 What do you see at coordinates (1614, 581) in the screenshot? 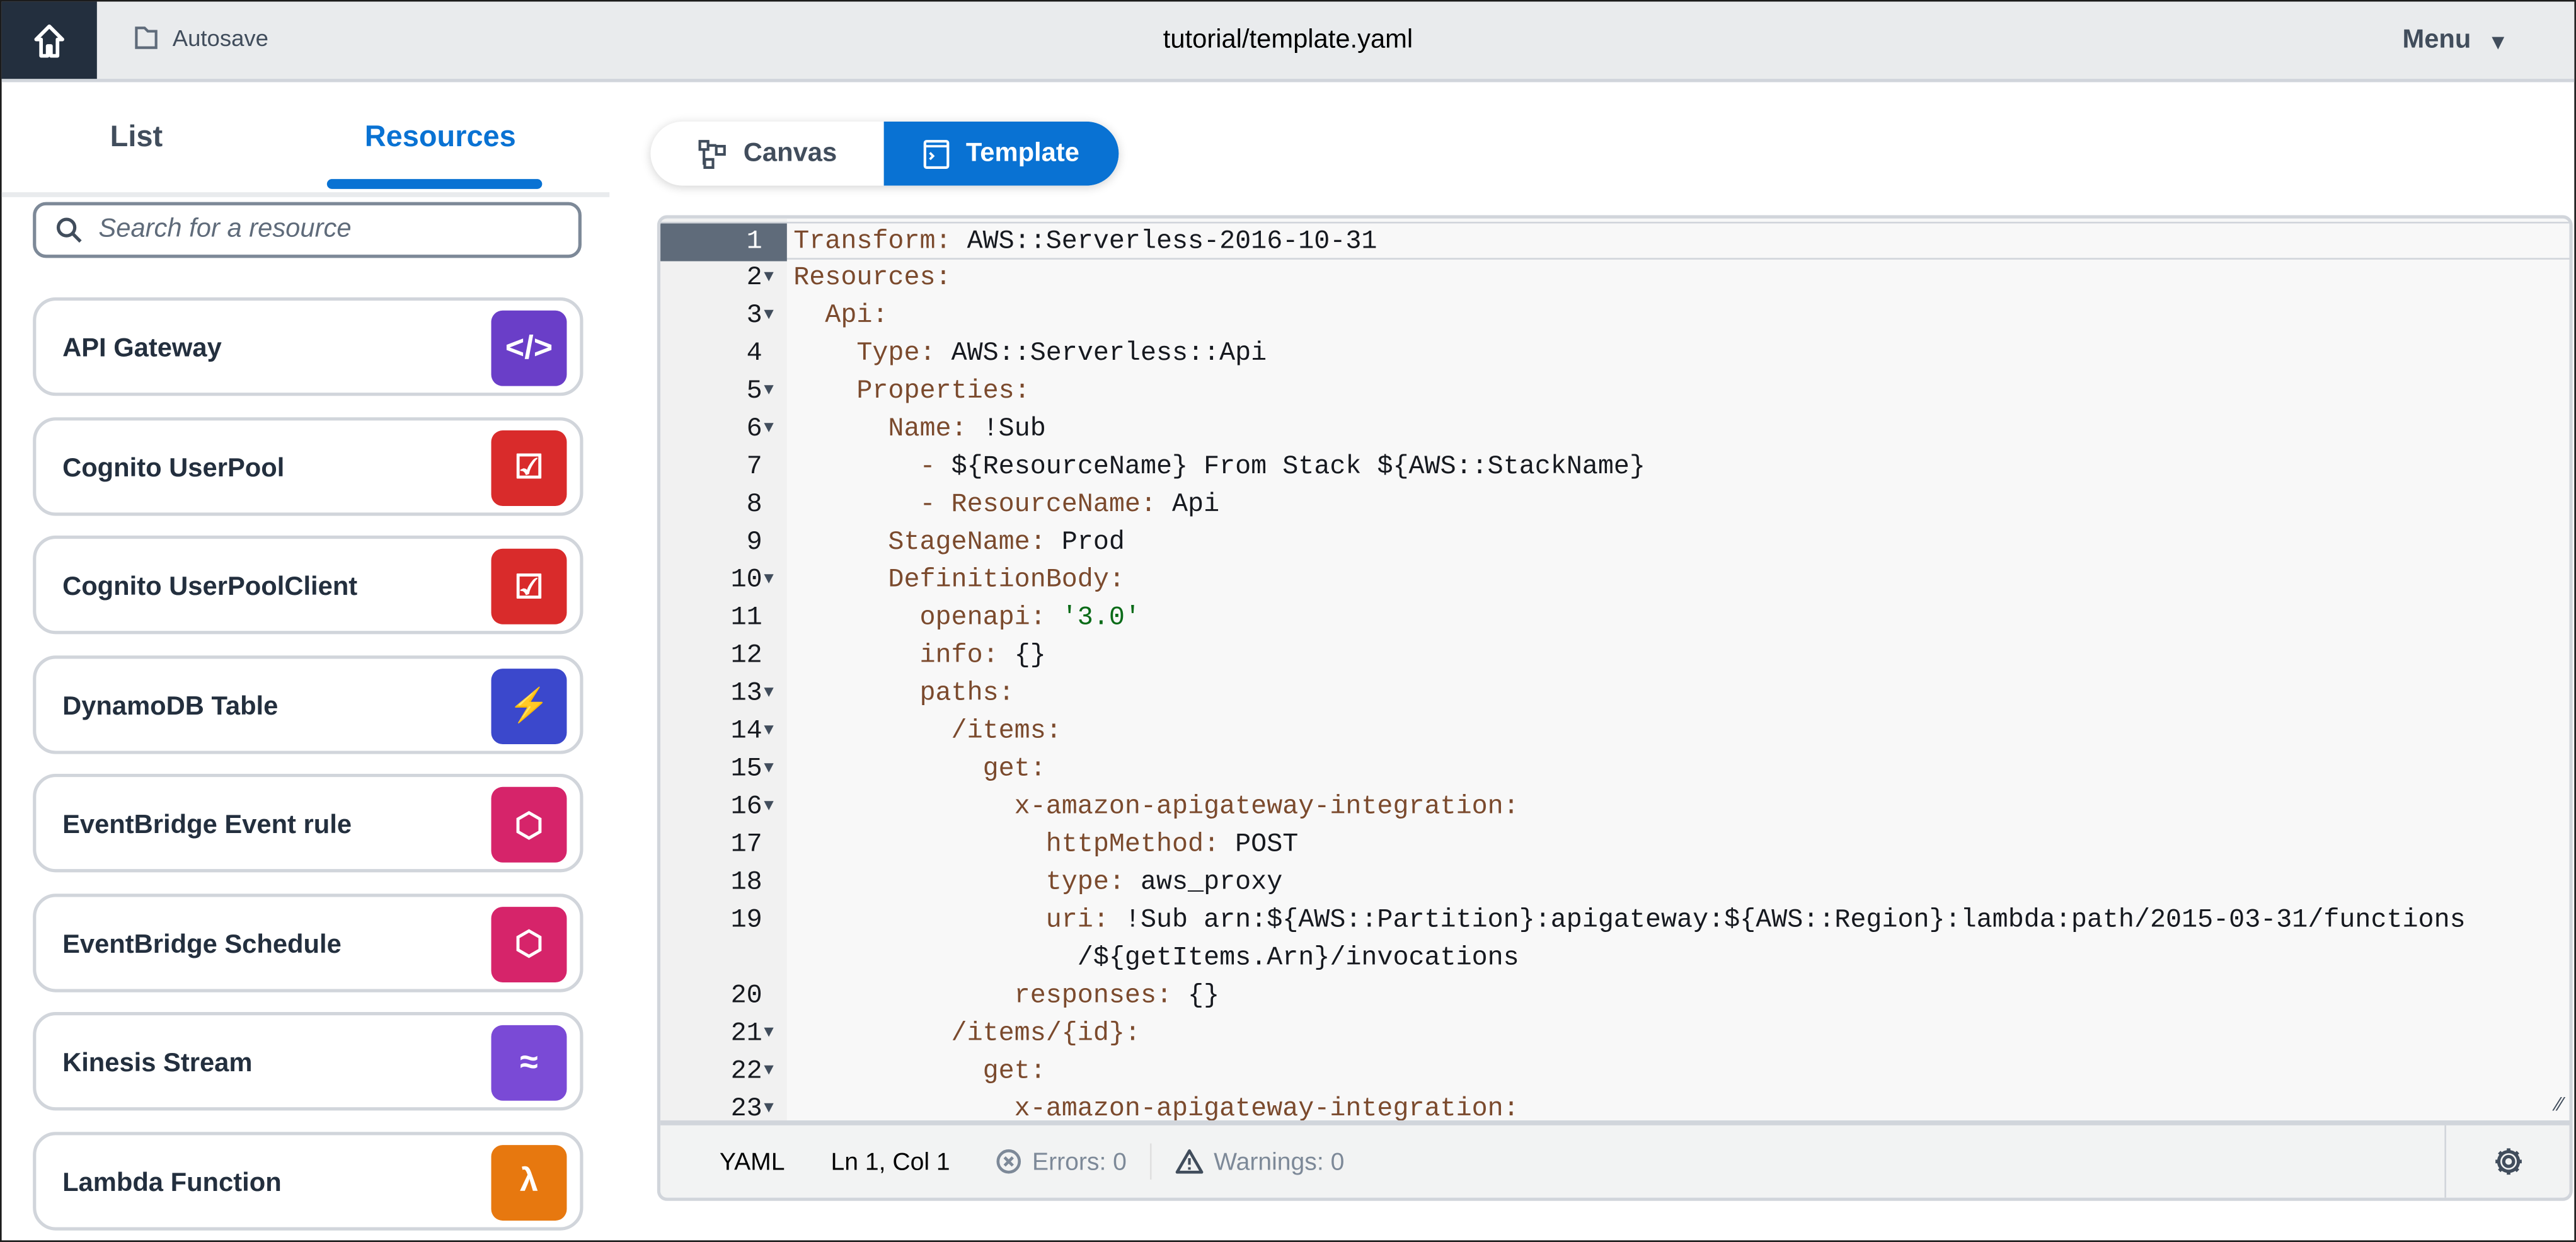
I see `code-line: 10 ▼ DefinitionBody:` at bounding box center [1614, 581].